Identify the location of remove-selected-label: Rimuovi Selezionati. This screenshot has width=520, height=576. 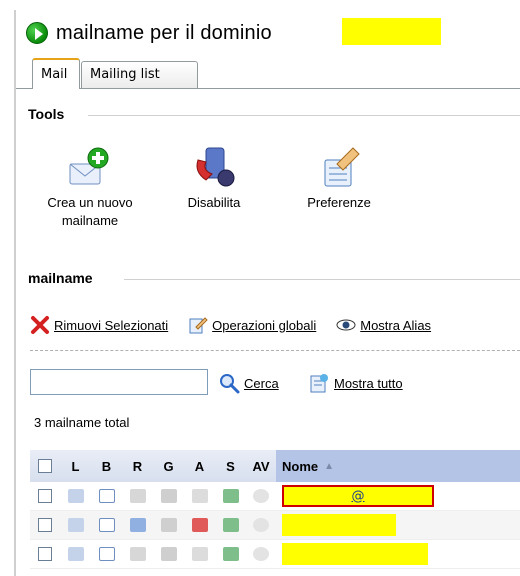
(111, 325).